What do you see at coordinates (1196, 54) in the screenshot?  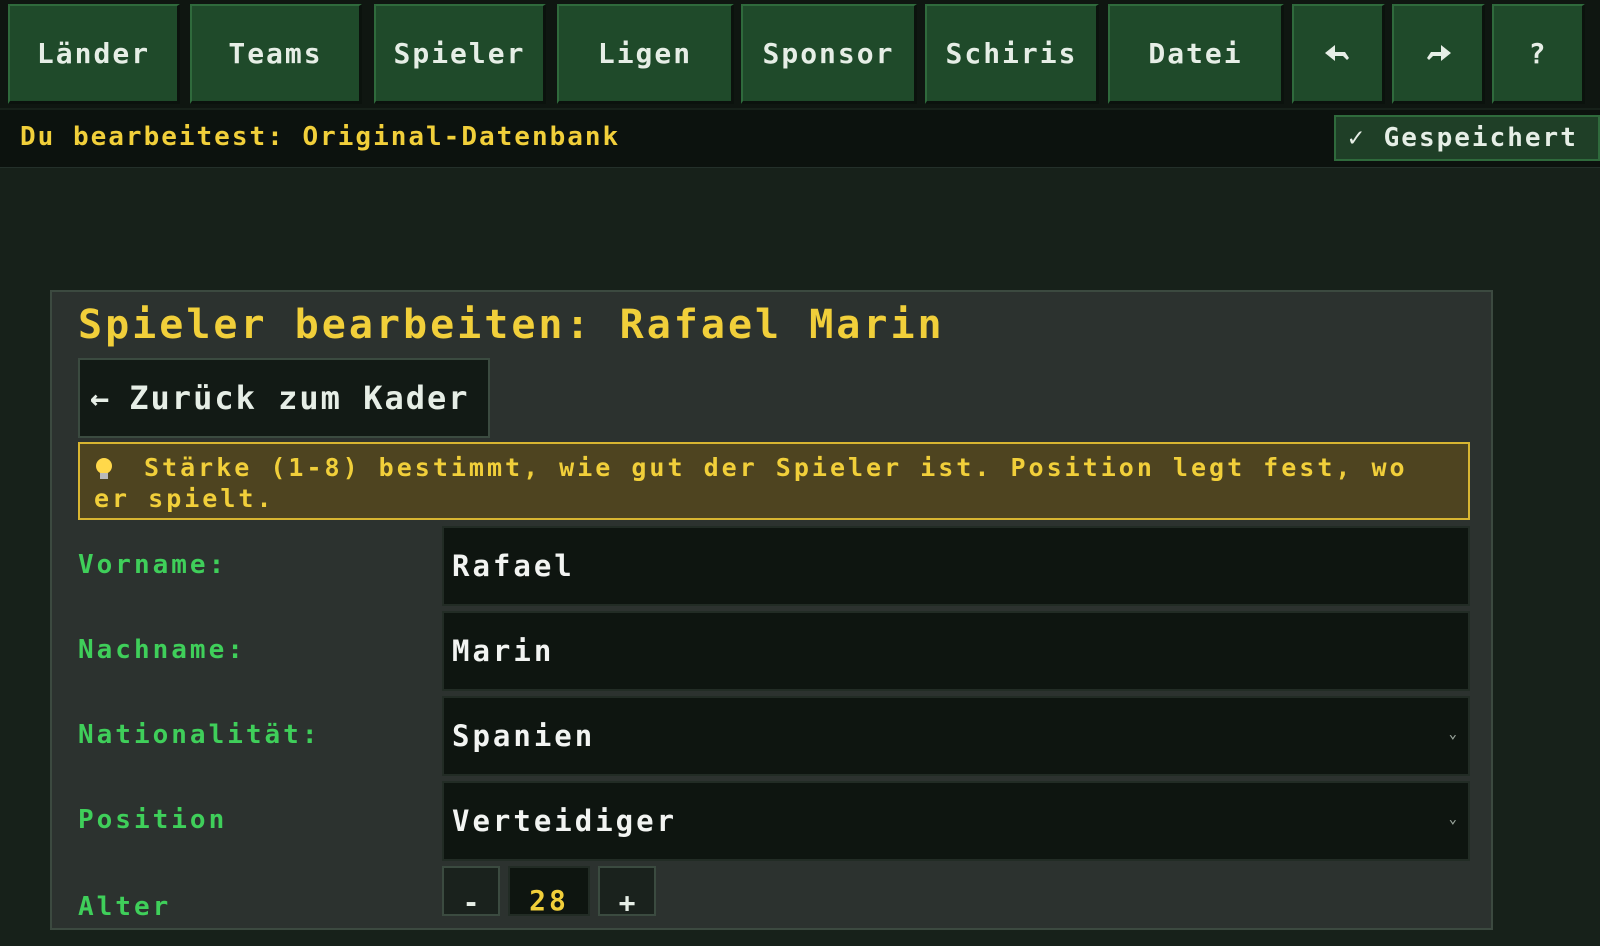 I see `nav-datei-button: Datei` at bounding box center [1196, 54].